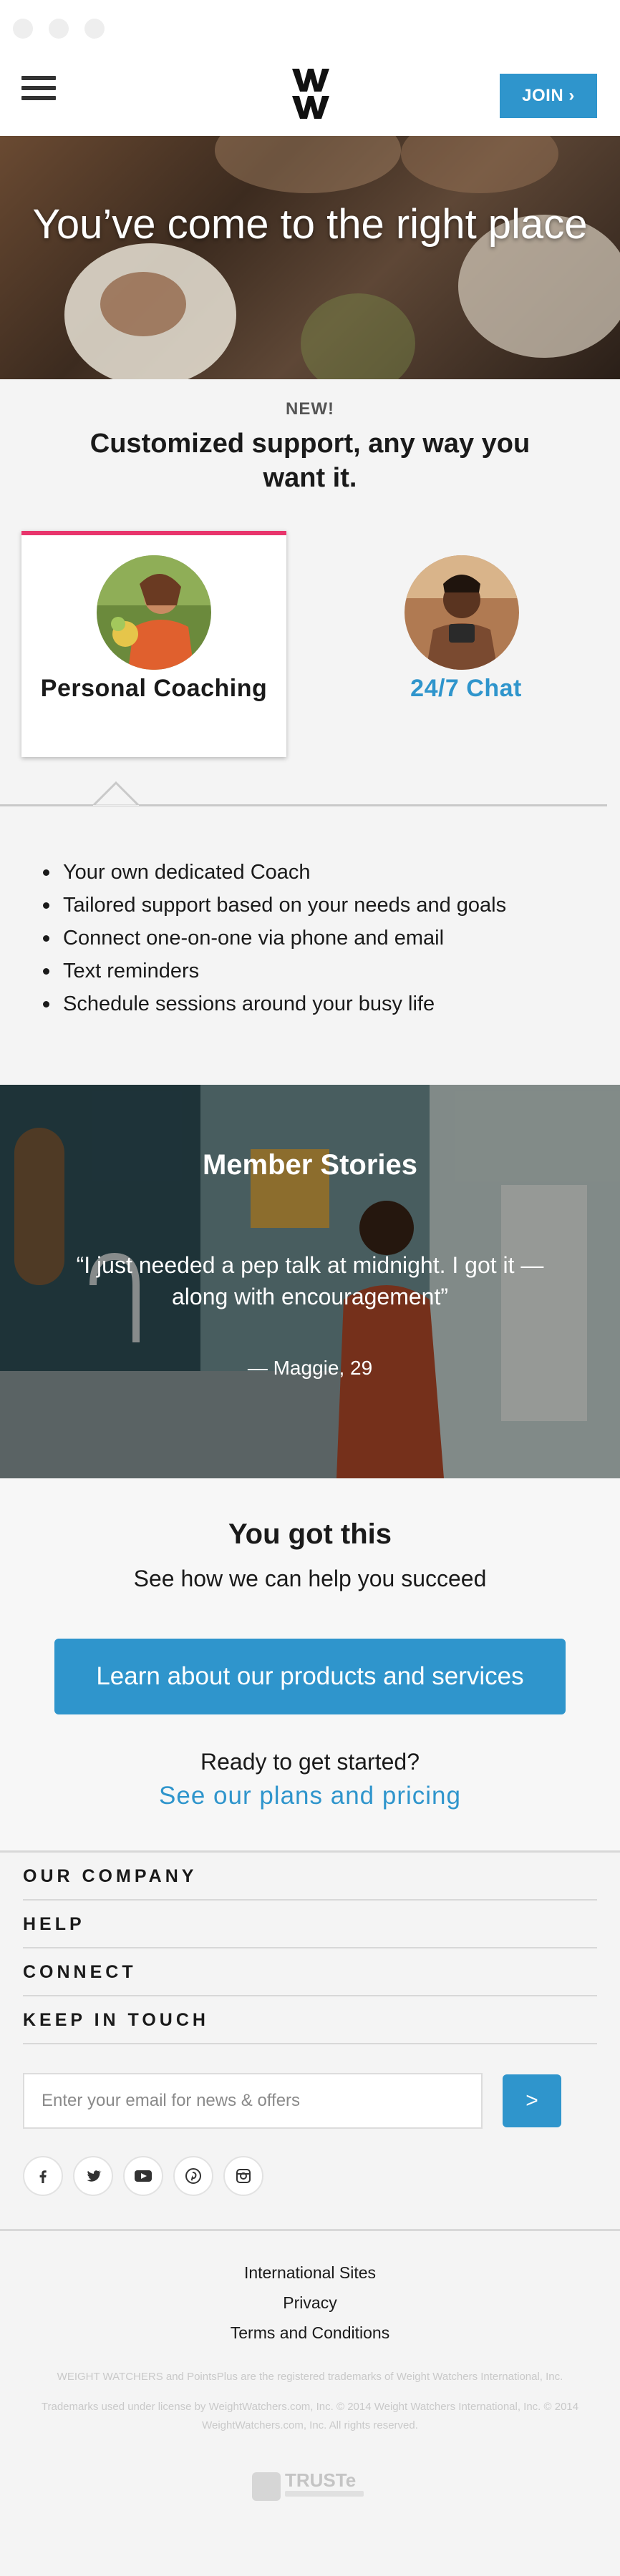 This screenshot has width=620, height=2576. What do you see at coordinates (94, 29) in the screenshot?
I see `window-dot-maximize` at bounding box center [94, 29].